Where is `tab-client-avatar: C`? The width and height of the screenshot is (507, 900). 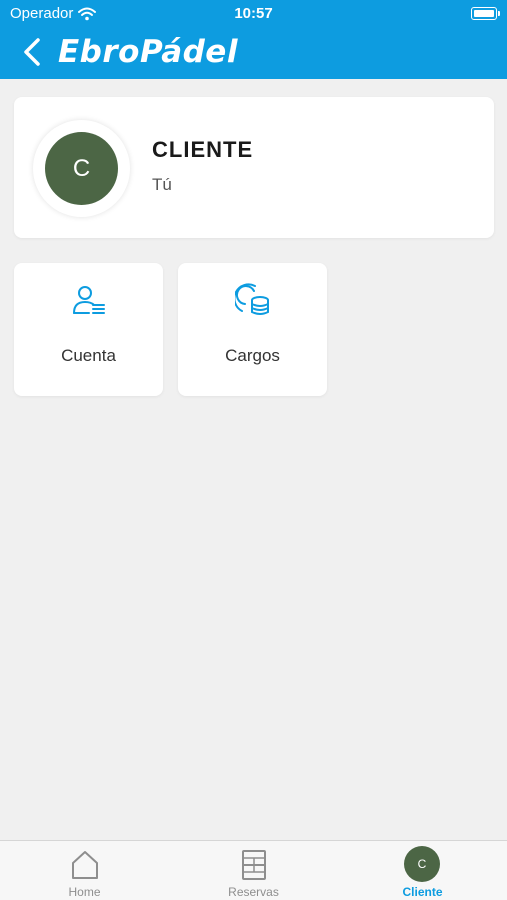 tab-client-avatar: C is located at coordinates (422, 864).